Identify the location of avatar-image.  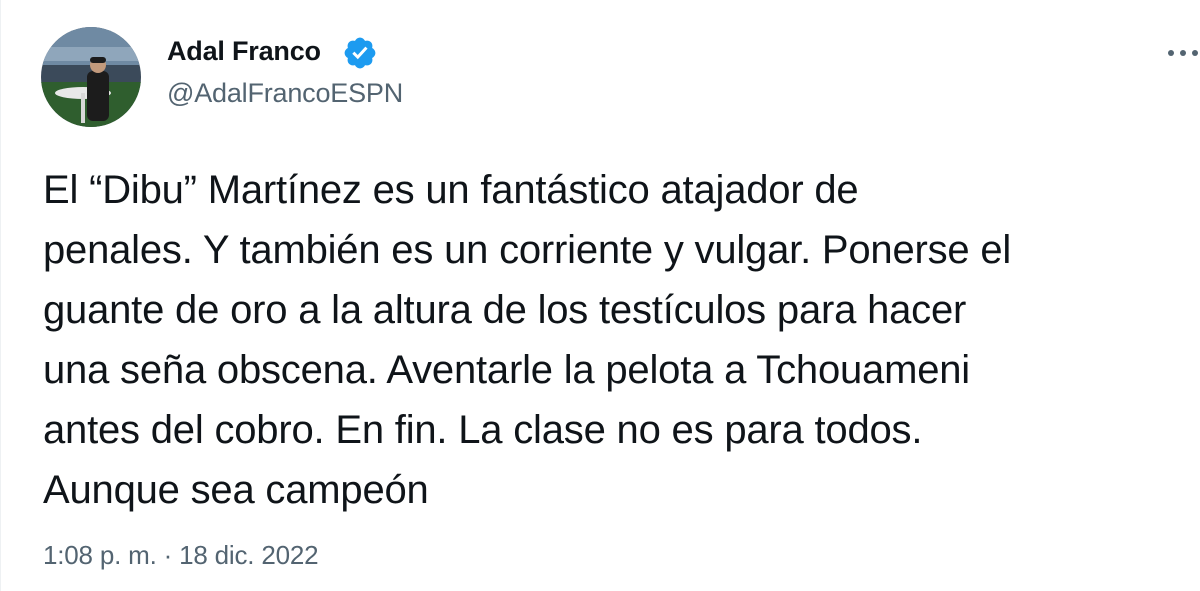
(91, 77).